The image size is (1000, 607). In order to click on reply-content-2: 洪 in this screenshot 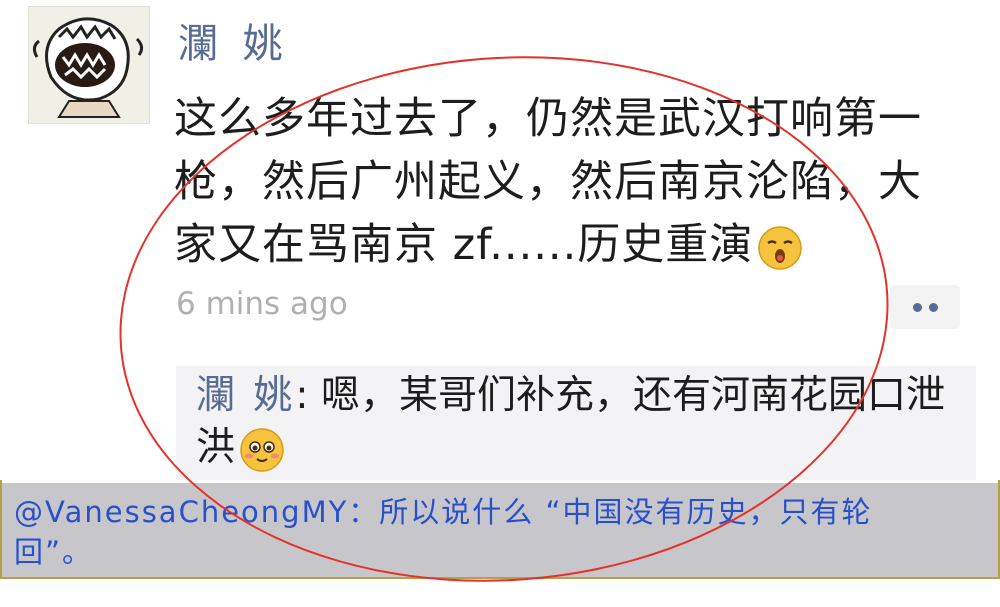, I will do `click(216, 447)`.